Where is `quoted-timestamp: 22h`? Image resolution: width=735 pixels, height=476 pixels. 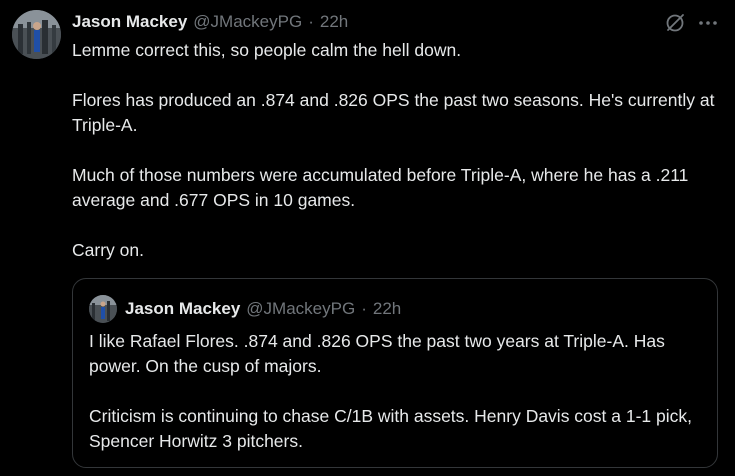 quoted-timestamp: 22h is located at coordinates (387, 308).